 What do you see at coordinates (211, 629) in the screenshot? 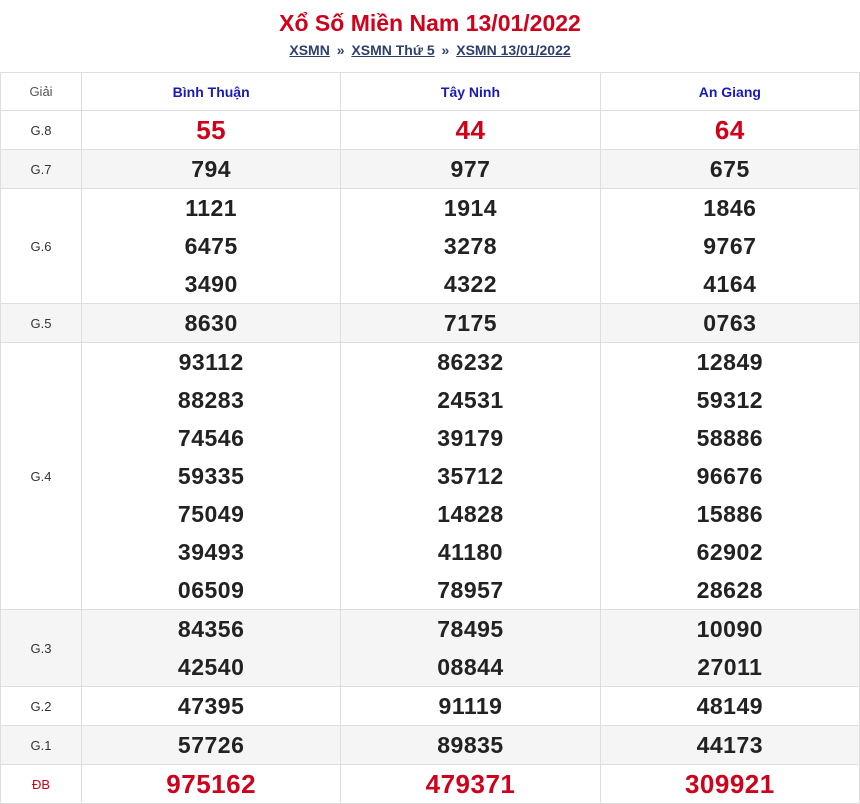
I see `prize-number: 84356` at bounding box center [211, 629].